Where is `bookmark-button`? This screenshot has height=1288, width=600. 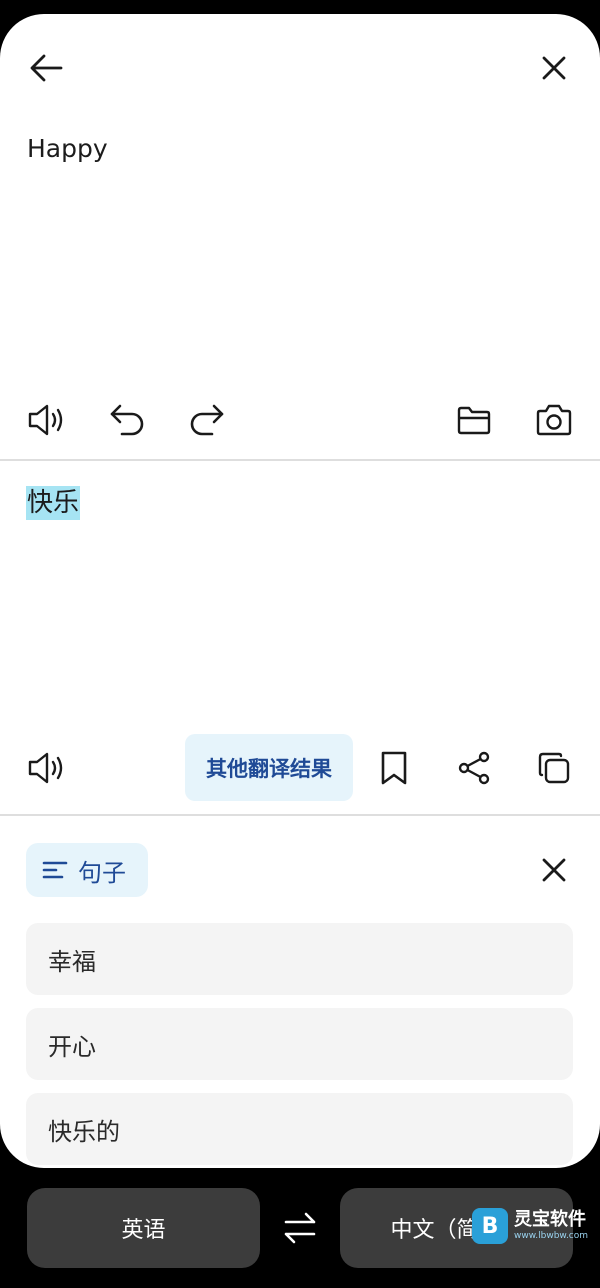
bookmark-button is located at coordinates (394, 768).